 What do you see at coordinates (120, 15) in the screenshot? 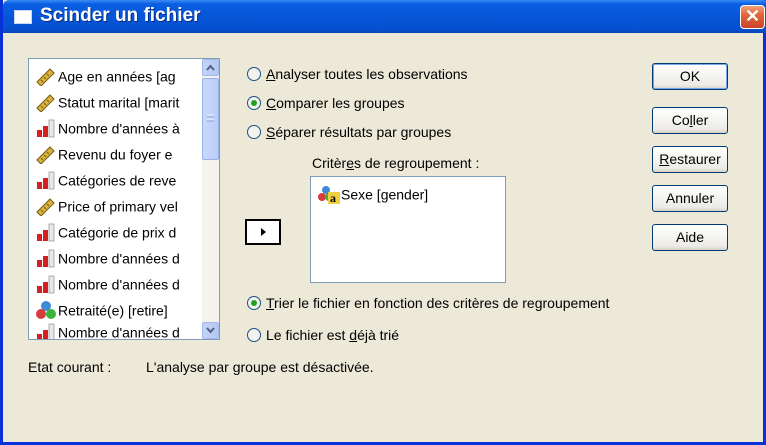
I see `window-title: Scinder un fichier` at bounding box center [120, 15].